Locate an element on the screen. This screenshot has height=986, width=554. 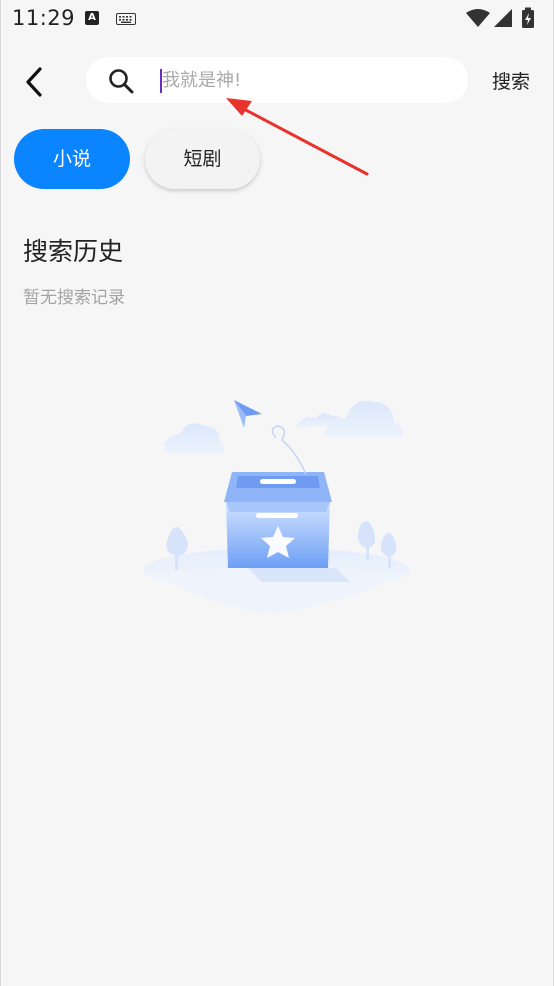
battery-icon is located at coordinates (528, 17).